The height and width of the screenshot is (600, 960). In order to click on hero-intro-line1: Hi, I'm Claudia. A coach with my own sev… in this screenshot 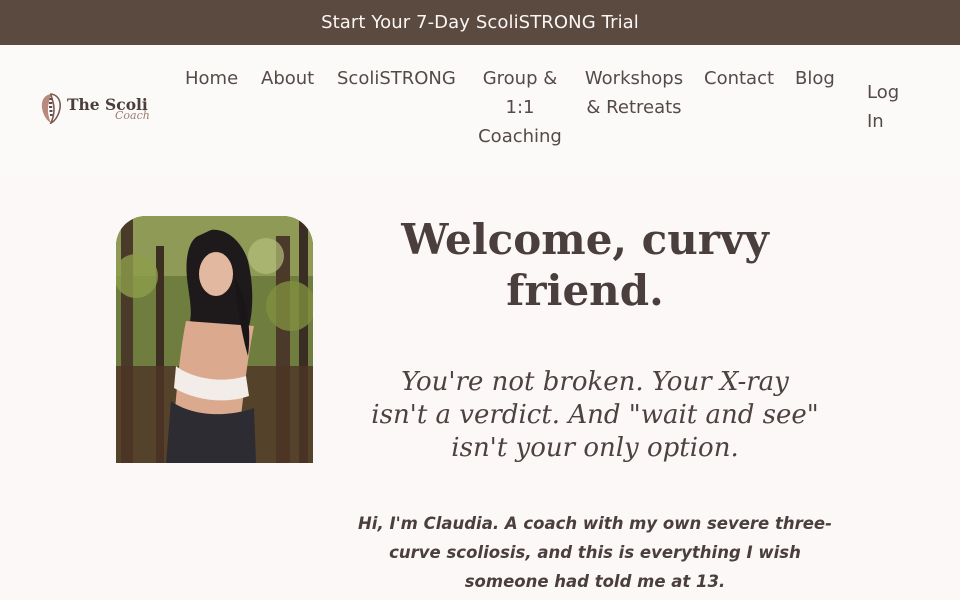, I will do `click(595, 523)`.